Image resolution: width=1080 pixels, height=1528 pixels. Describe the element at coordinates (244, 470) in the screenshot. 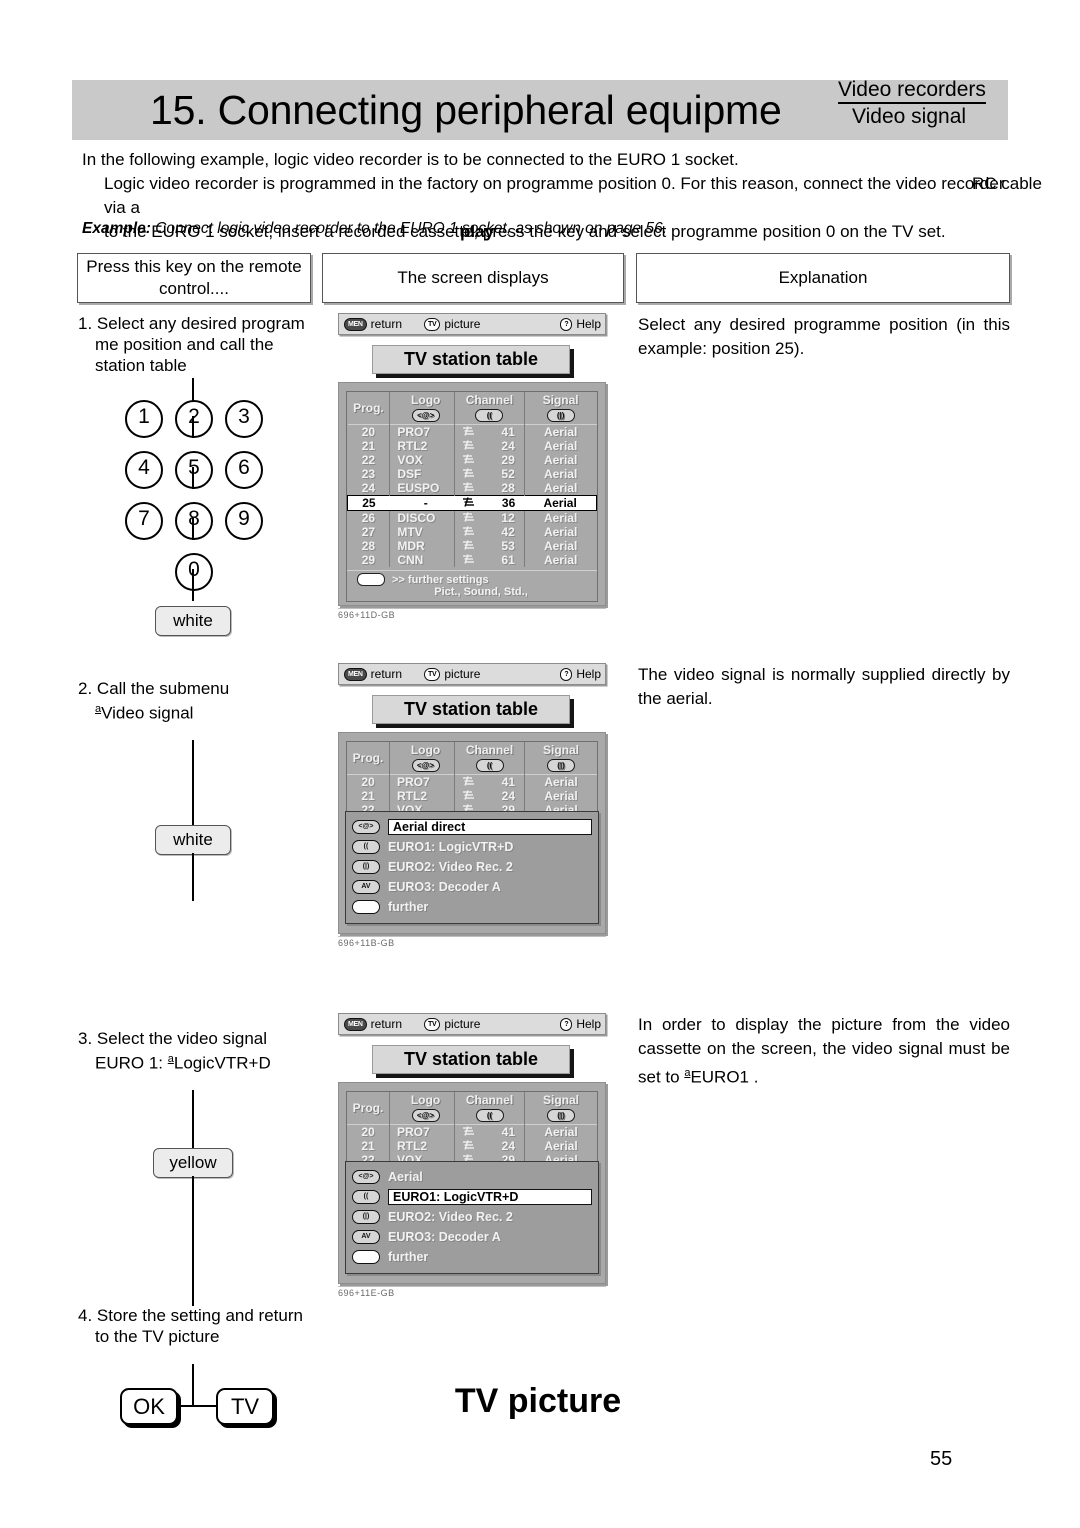

I see `key-6: 6` at that location.